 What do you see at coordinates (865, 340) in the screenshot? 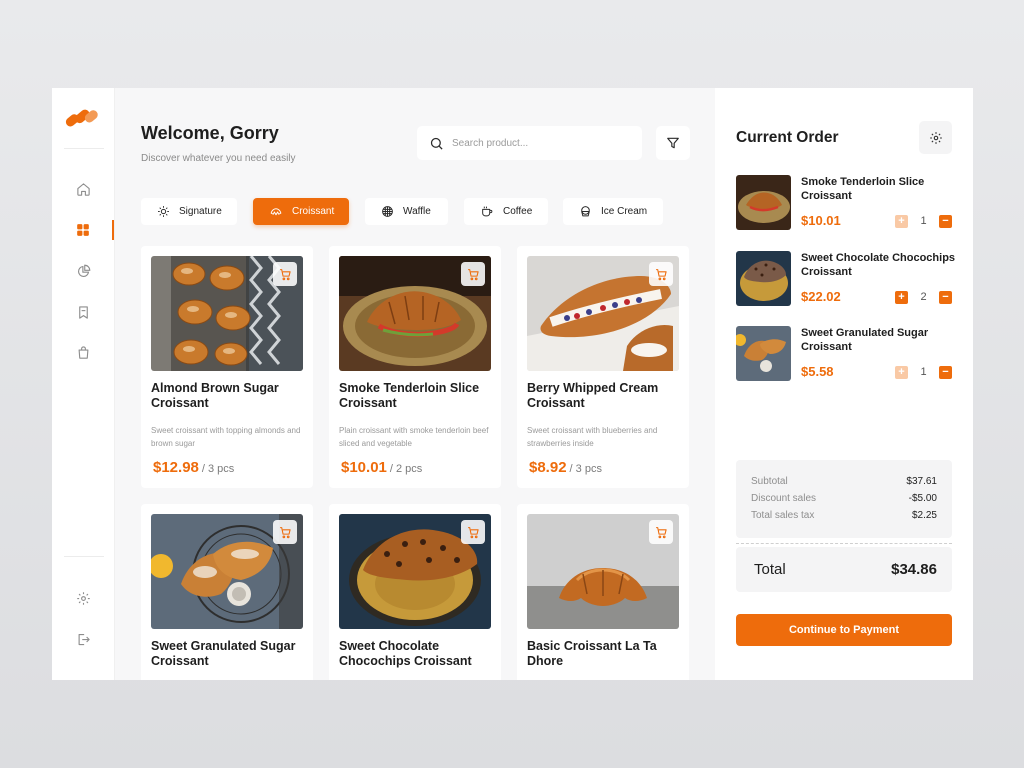
I see `order-item-name: Sweet Granulated Sugar Croissant` at bounding box center [865, 340].